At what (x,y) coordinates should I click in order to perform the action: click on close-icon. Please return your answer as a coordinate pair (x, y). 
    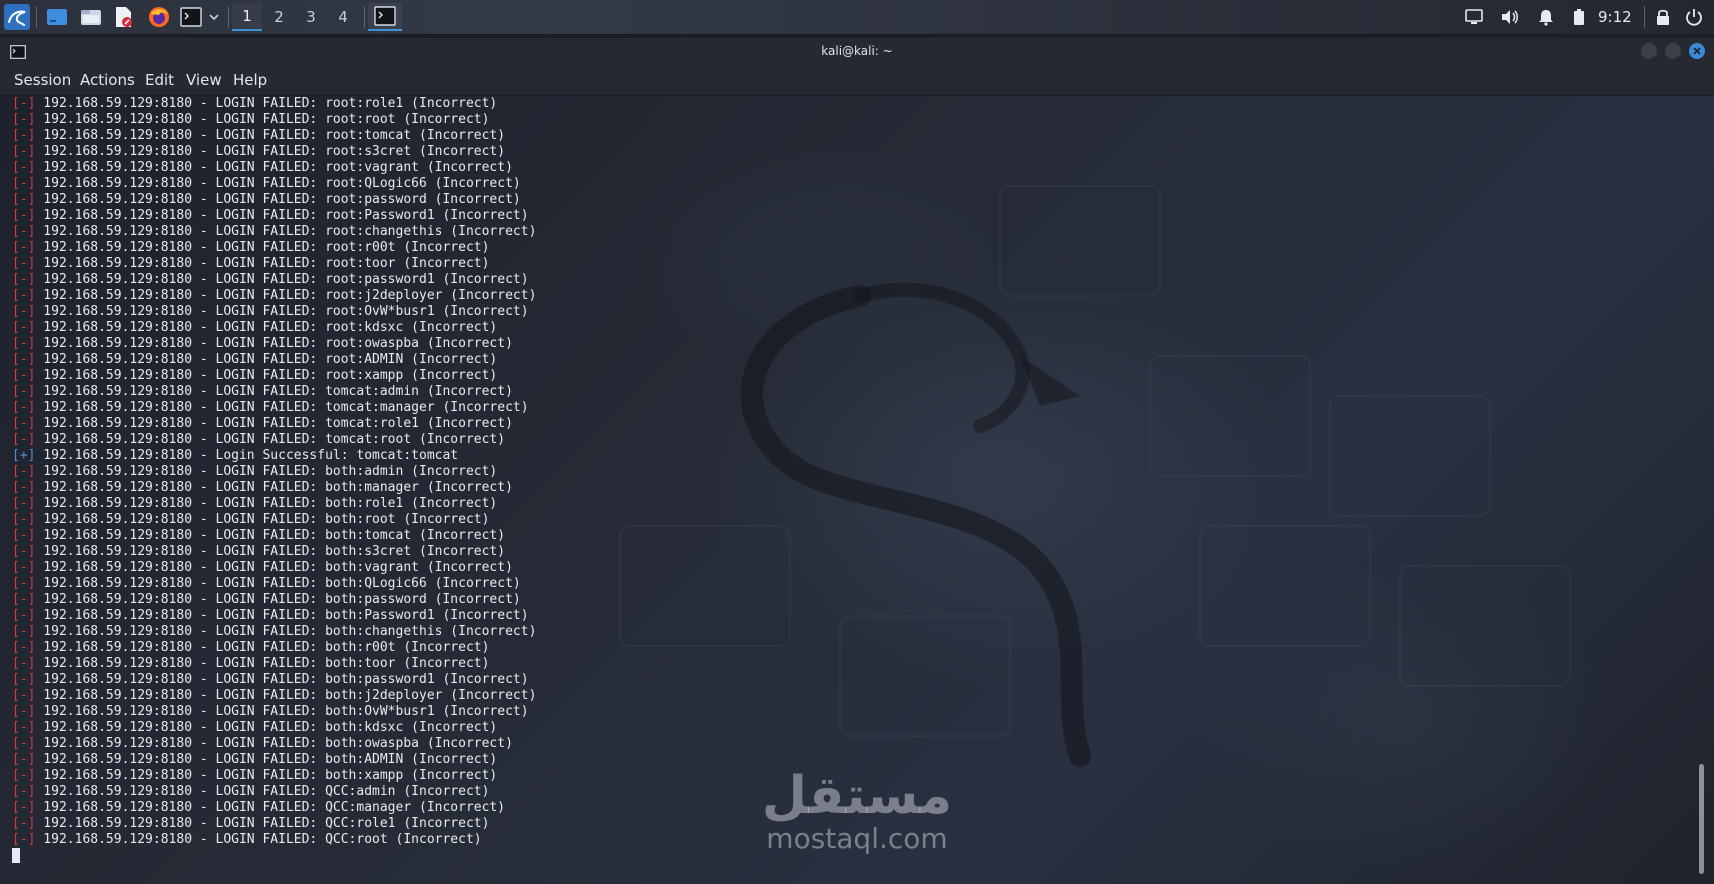
    Looking at the image, I should click on (1697, 51).